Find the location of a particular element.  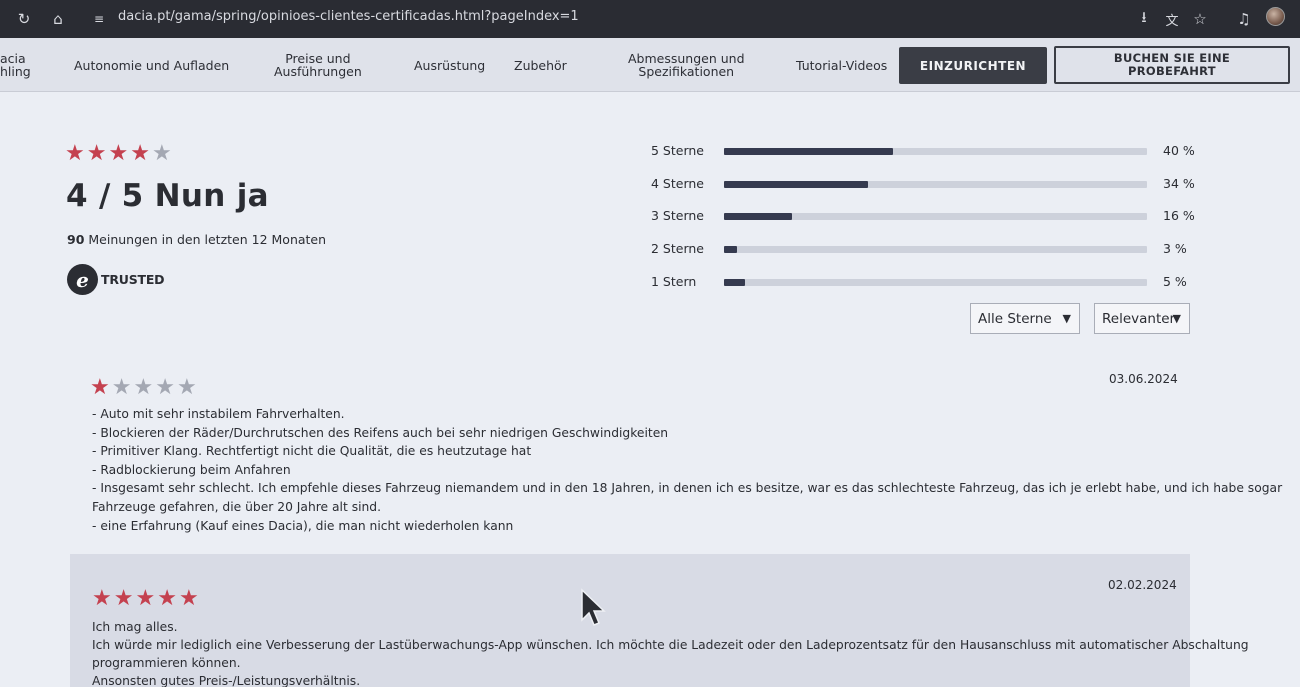

nav-item-label: Tutorial-Videos is located at coordinates (842, 65).